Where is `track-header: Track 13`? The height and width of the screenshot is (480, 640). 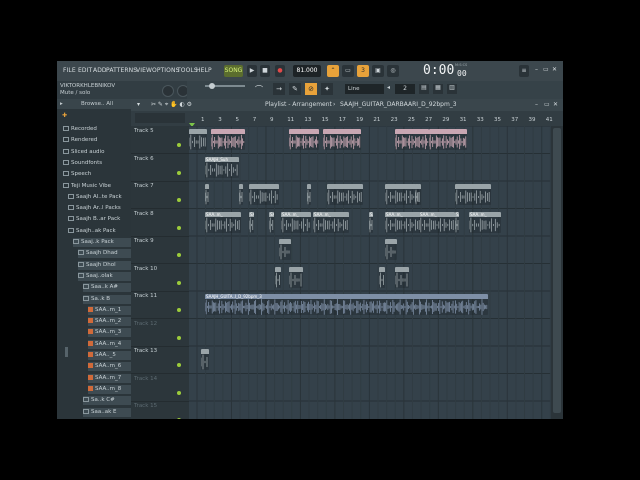 track-header: Track 13 is located at coordinates (160, 360).